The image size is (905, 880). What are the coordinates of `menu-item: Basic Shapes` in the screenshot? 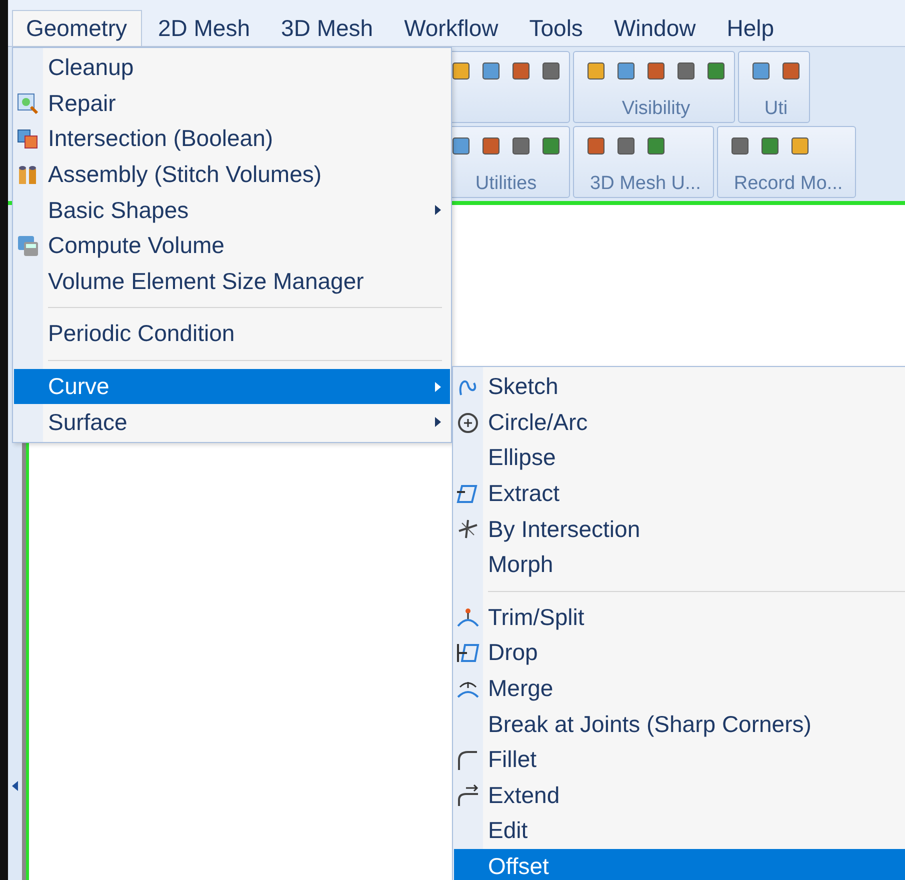 It's located at (232, 210).